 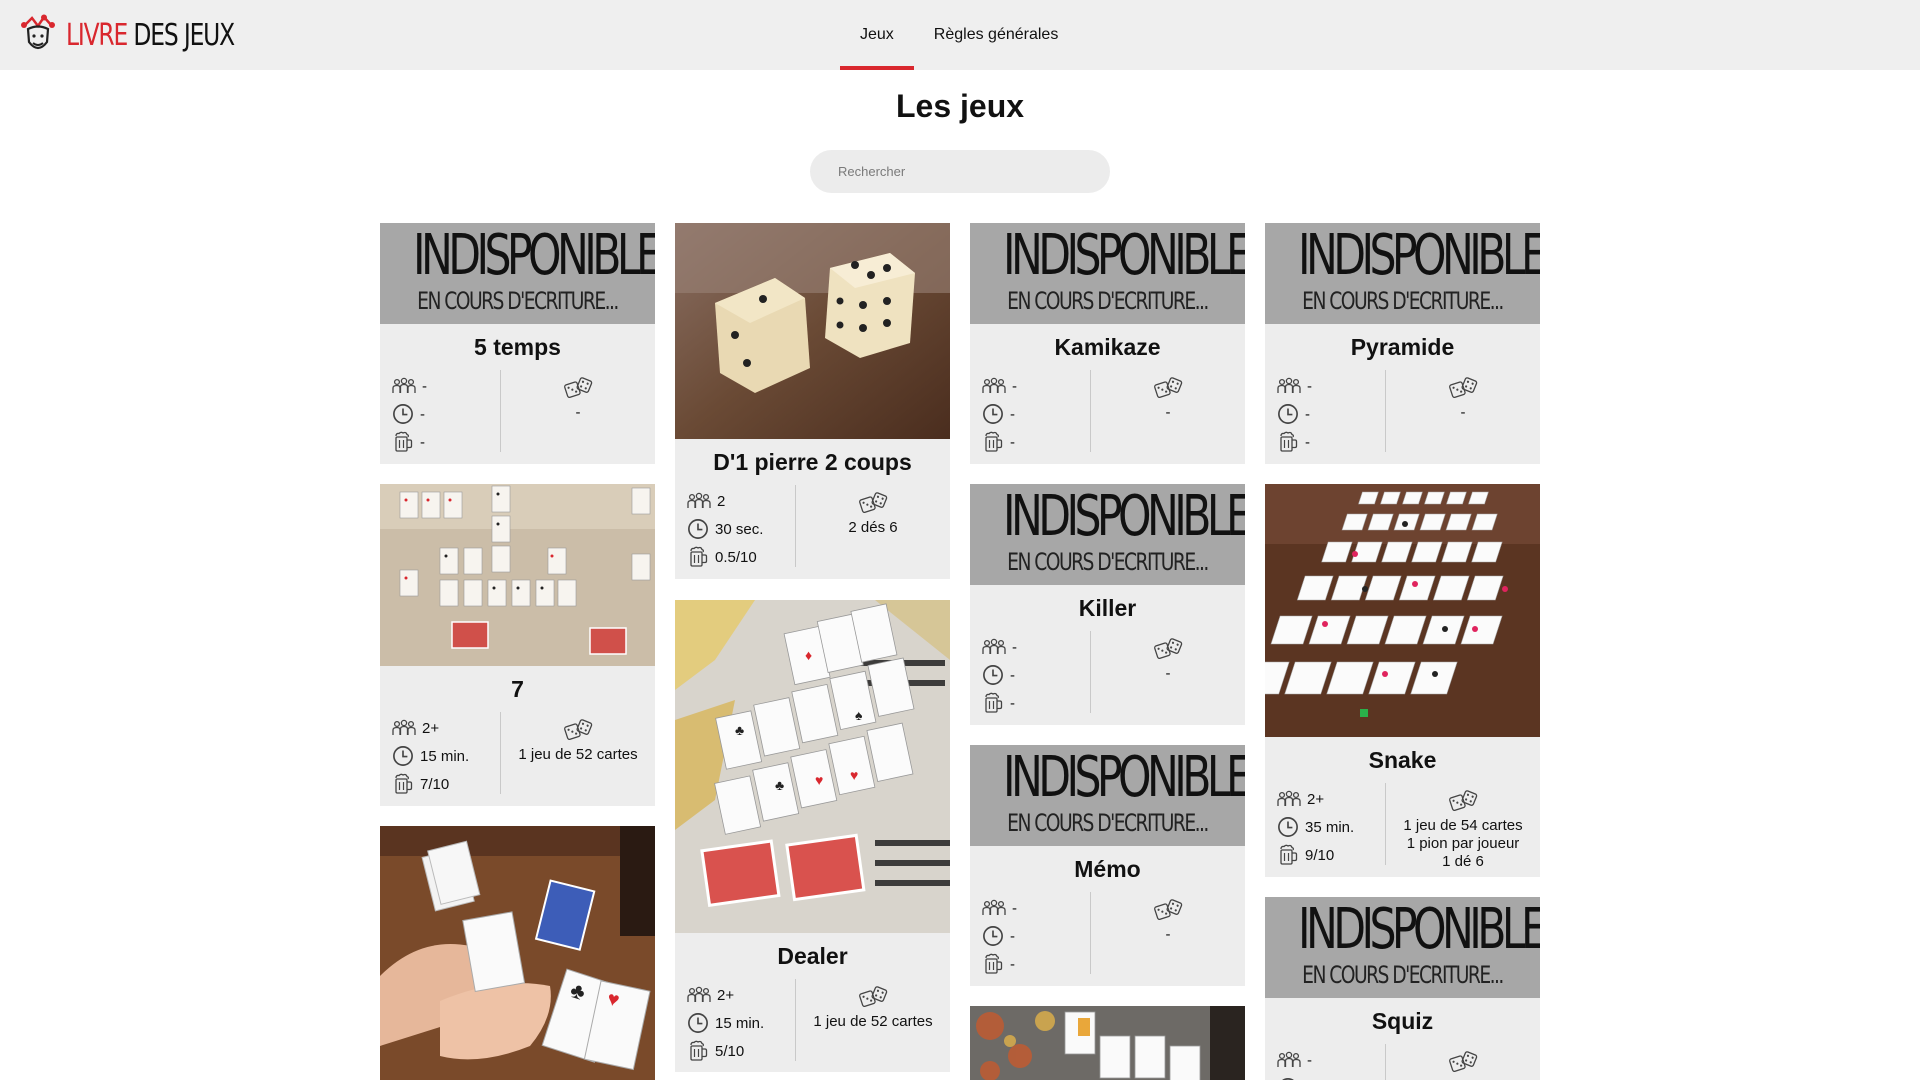 I want to click on game-stats: 2 30 sec. 0.5/10 2 dés 6, so click(x=812, y=525).